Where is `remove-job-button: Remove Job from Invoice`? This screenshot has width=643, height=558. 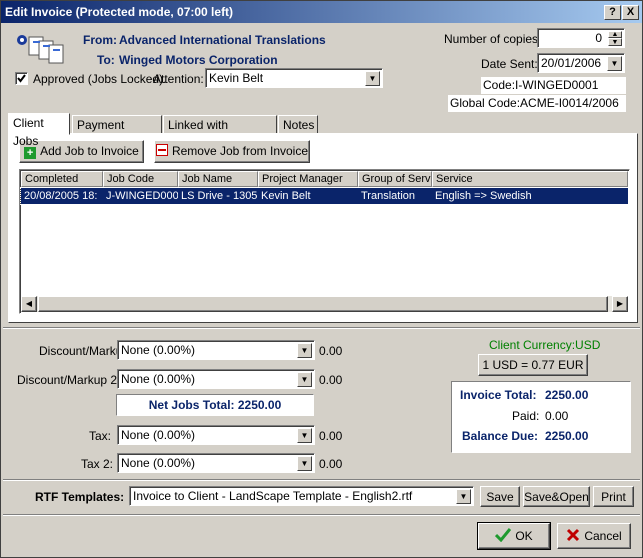 remove-job-button: Remove Job from Invoice is located at coordinates (232, 151).